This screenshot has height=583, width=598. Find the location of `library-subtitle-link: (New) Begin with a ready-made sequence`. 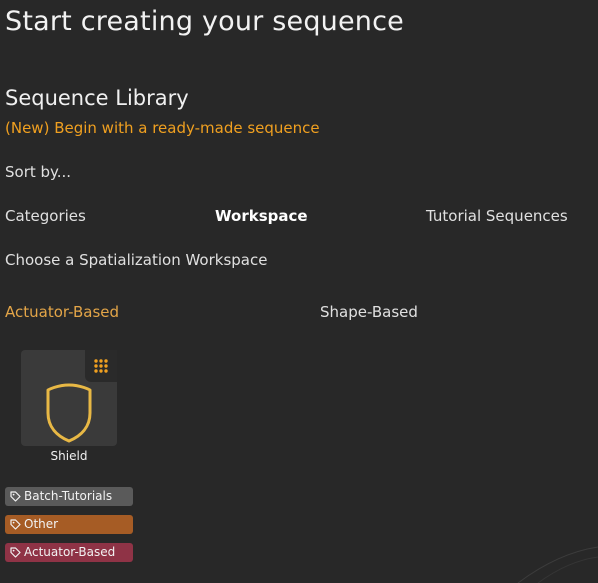

library-subtitle-link: (New) Begin with a ready-made sequence is located at coordinates (162, 128).